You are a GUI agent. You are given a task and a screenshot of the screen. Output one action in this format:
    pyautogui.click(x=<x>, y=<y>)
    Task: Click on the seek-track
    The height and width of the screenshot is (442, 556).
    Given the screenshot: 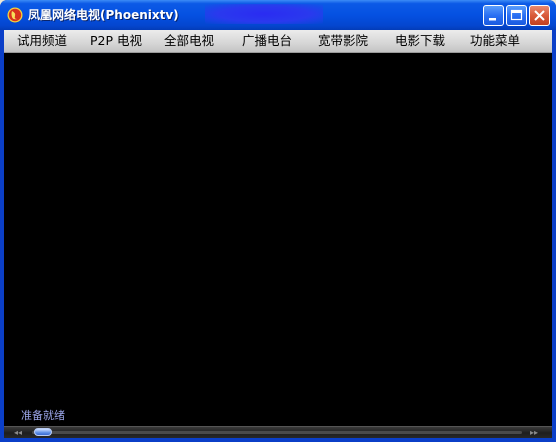 What is the action you would take?
    pyautogui.click(x=277, y=432)
    